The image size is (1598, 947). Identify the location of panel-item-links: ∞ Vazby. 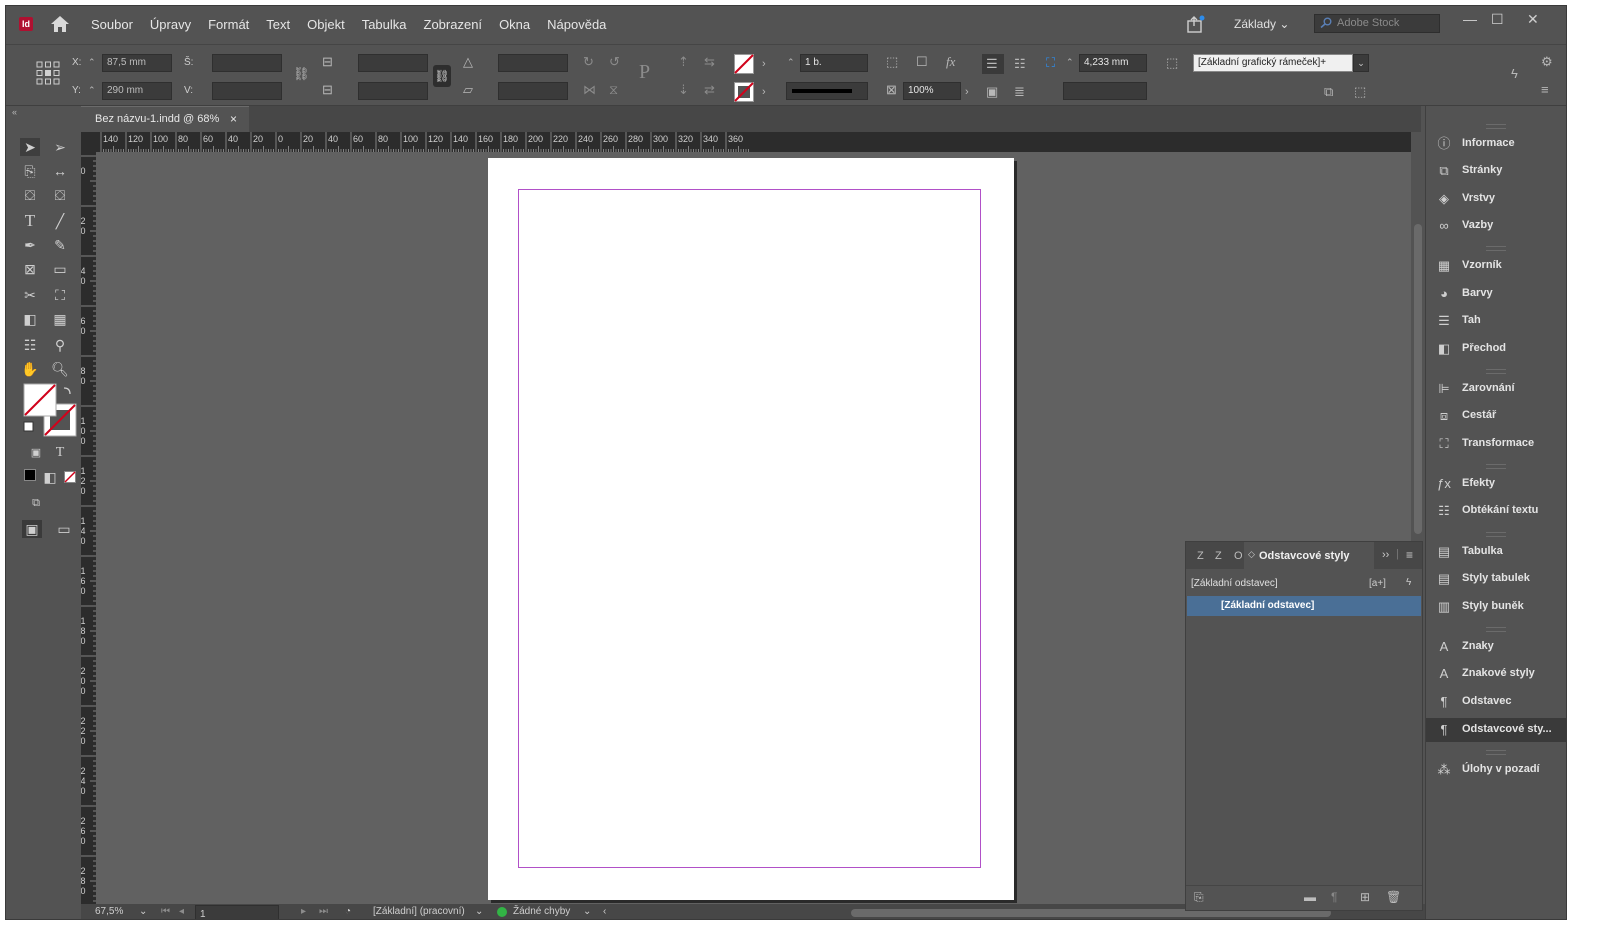
(1496, 226).